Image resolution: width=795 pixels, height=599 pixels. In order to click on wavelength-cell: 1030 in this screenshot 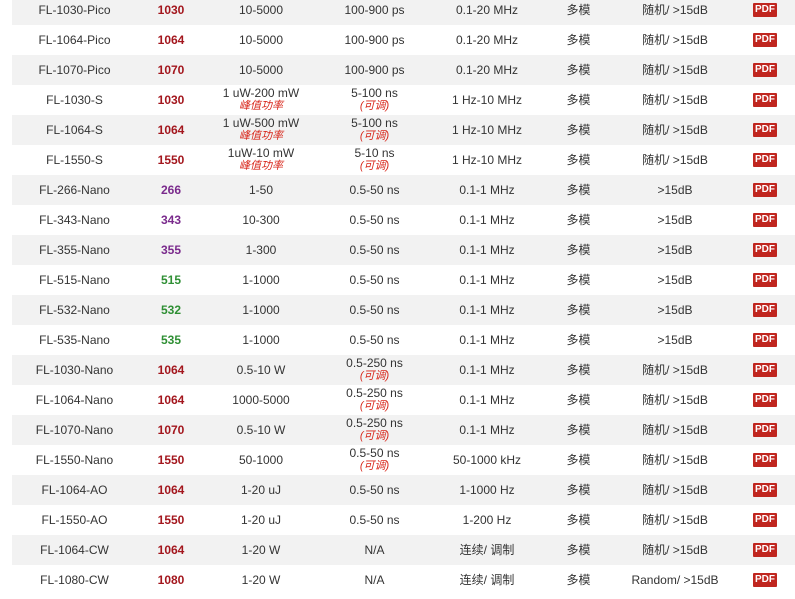, I will do `click(171, 100)`.